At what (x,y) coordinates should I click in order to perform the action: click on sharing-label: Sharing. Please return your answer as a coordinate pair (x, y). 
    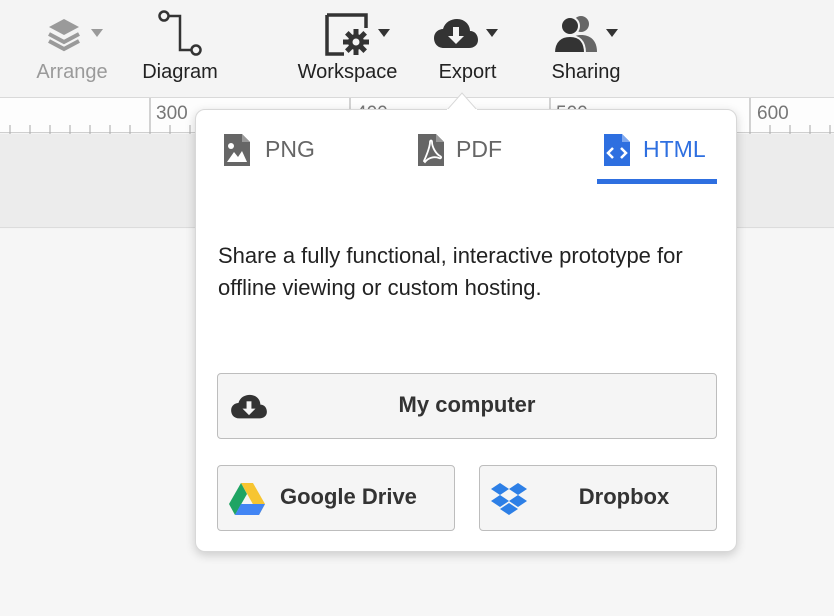
    Looking at the image, I should click on (586, 72).